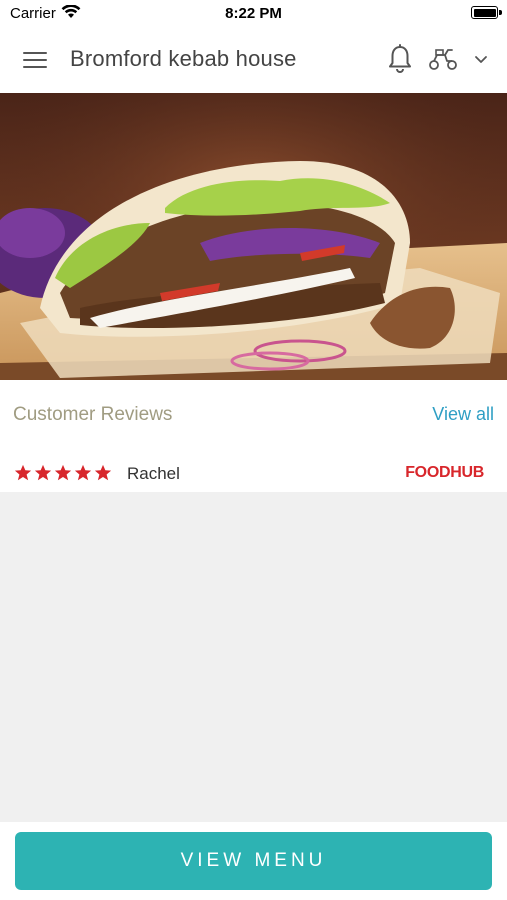 This screenshot has width=507, height=900. I want to click on customer-reviews-section: Customer Reviews View all Rachel FOODHUB, so click(253, 436).